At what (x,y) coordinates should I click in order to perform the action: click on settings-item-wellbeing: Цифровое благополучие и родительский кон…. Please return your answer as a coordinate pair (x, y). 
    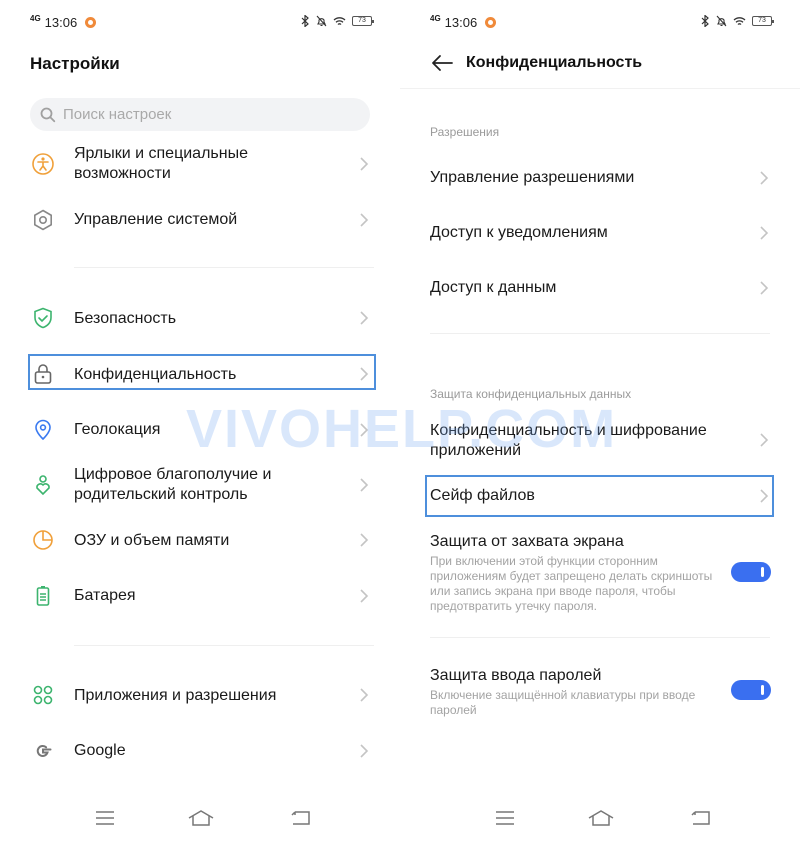
    Looking at the image, I should click on (200, 485).